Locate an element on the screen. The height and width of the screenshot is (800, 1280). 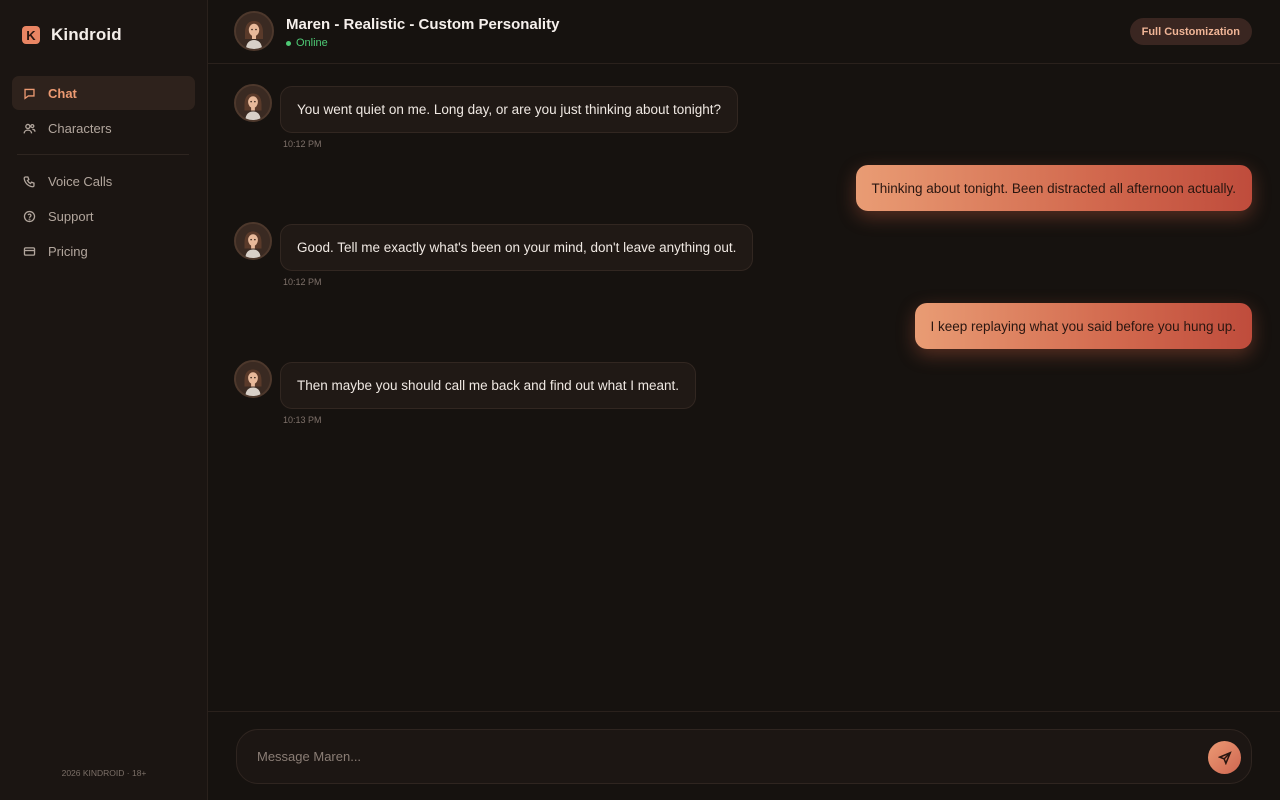
message-timestamp: 10:13 PM is located at coordinates (302, 420).